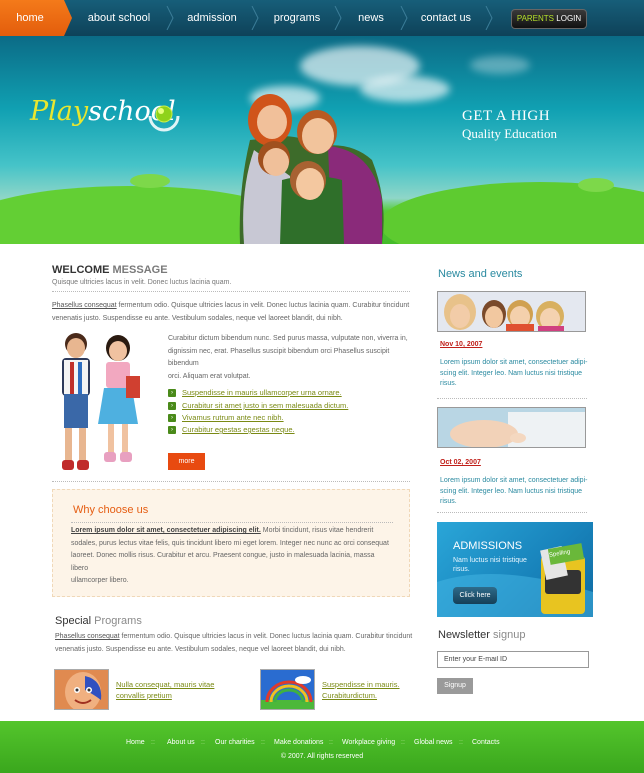  What do you see at coordinates (84, 305) in the screenshot?
I see `welcome-intro-link: Phasellus consequat` at bounding box center [84, 305].